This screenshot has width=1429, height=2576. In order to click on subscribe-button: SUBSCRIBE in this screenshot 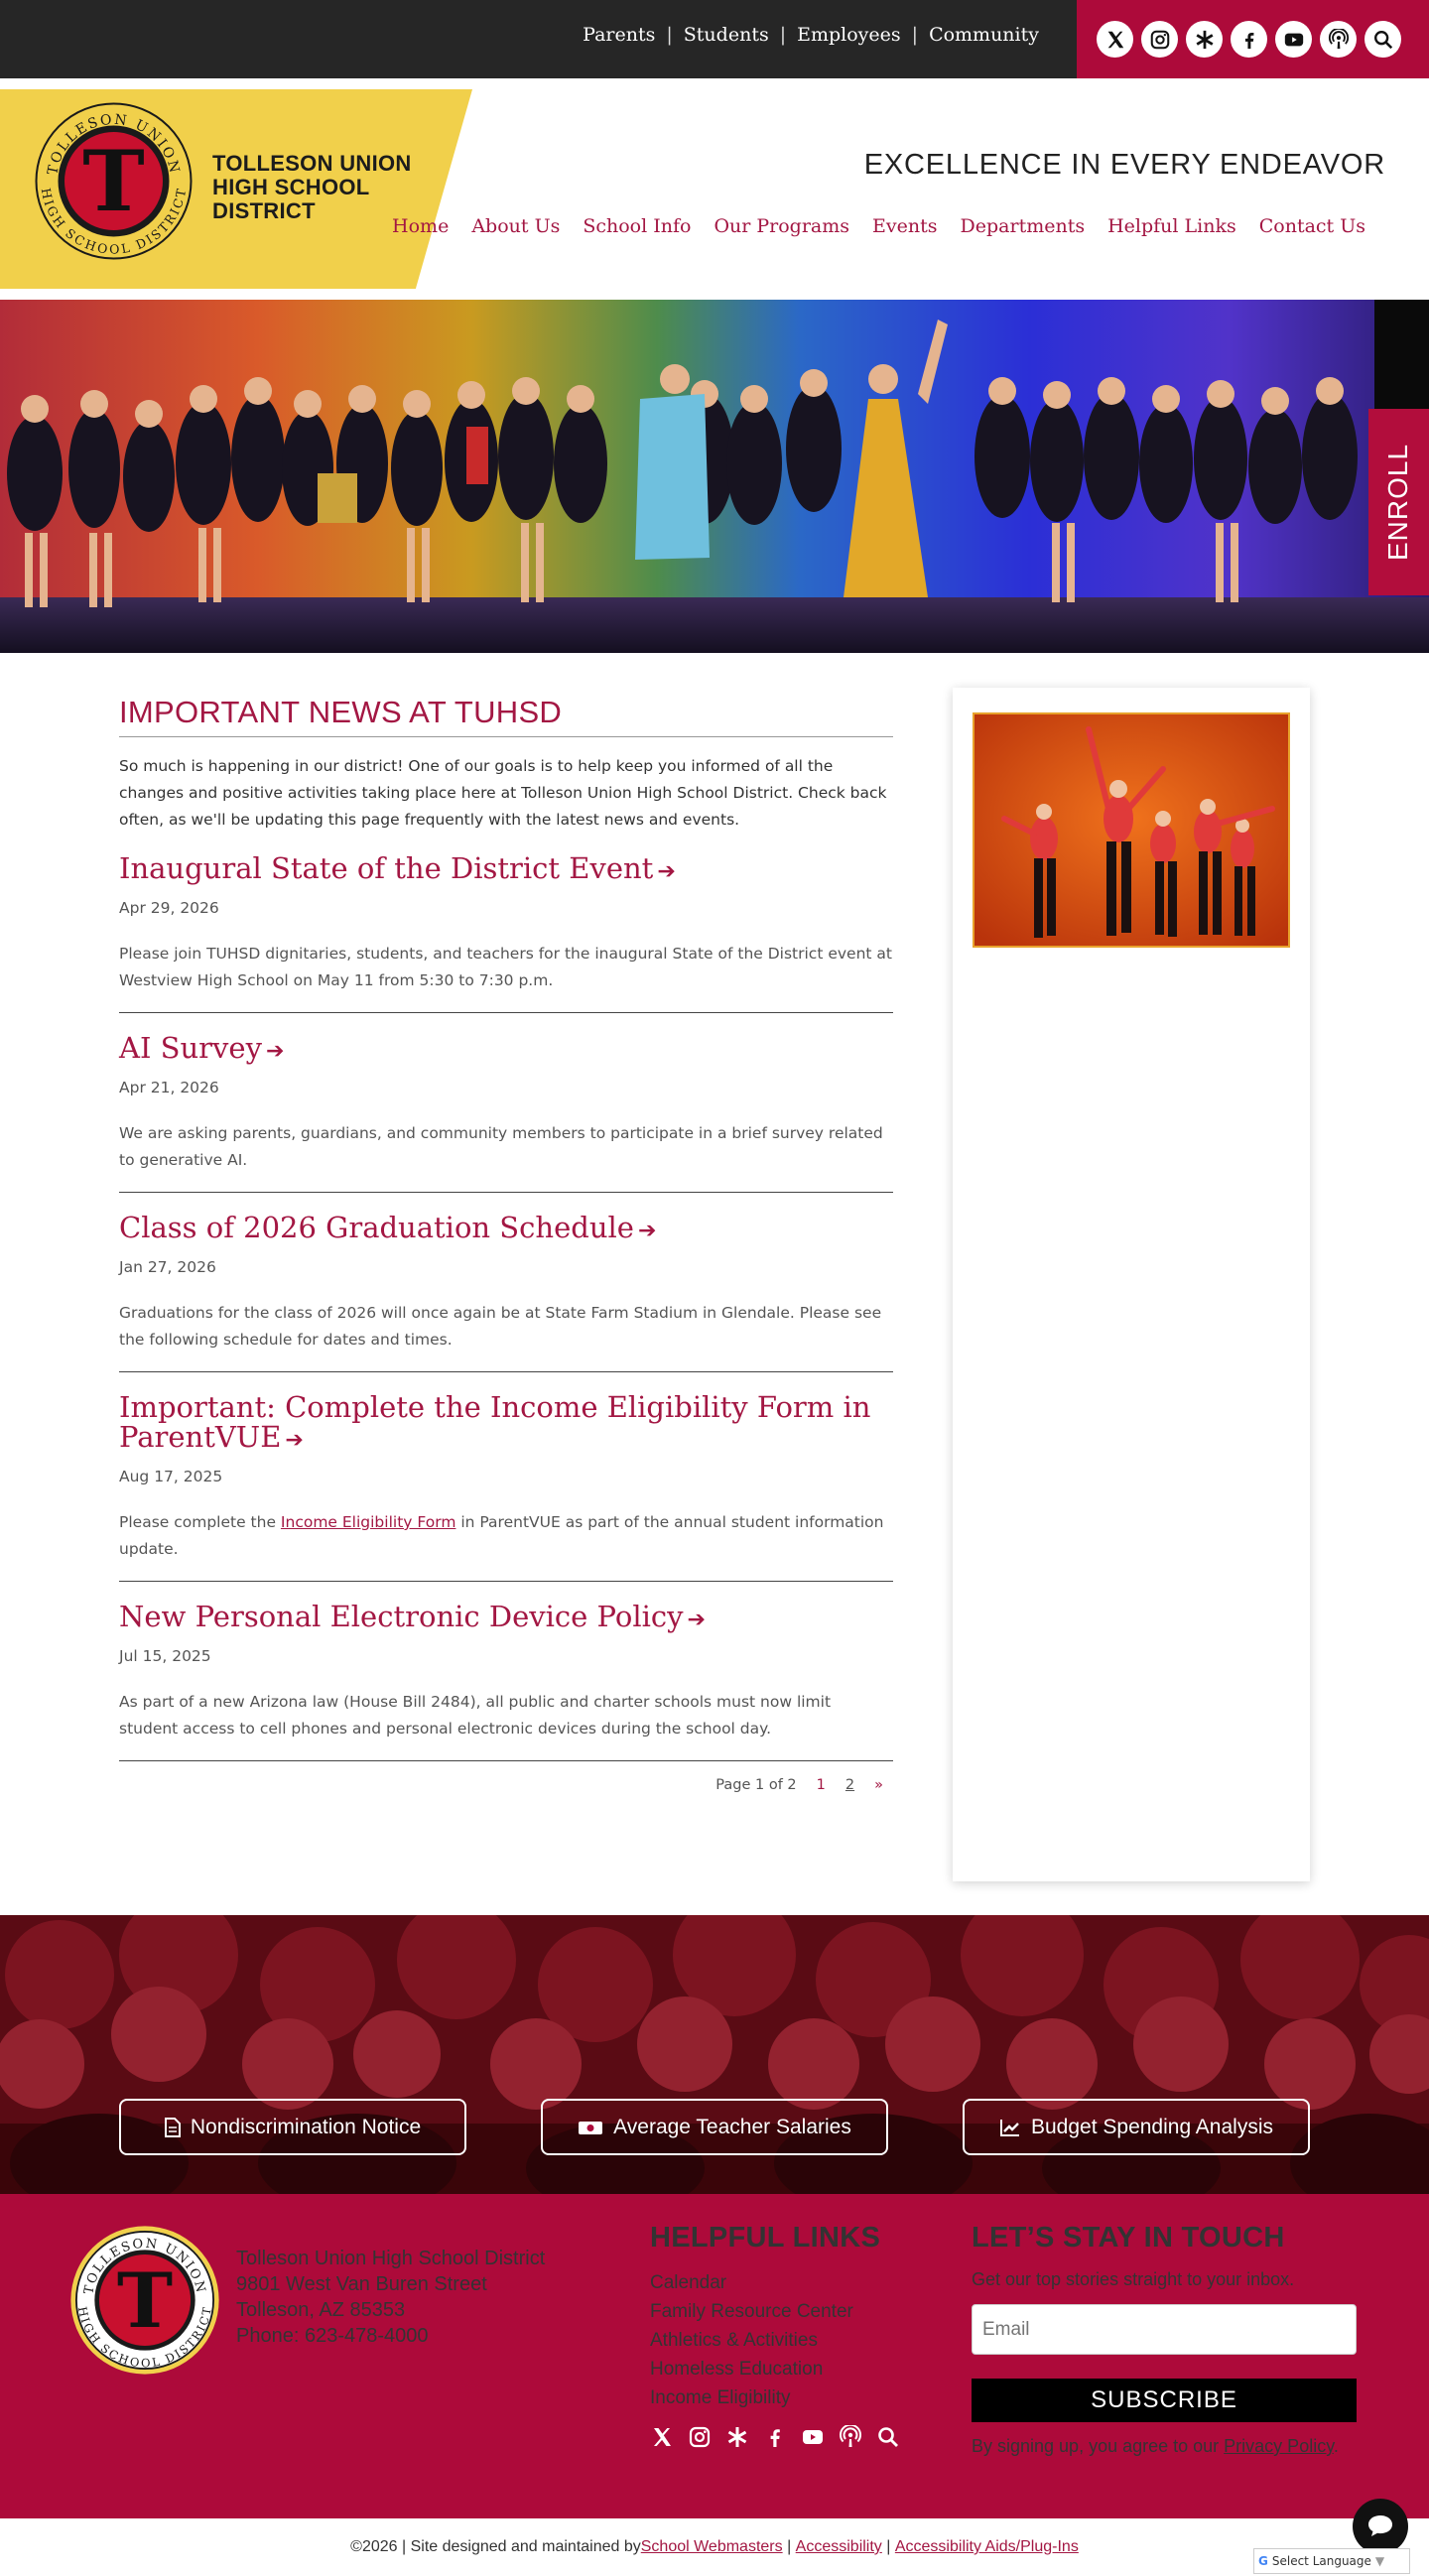, I will do `click(1164, 2401)`.